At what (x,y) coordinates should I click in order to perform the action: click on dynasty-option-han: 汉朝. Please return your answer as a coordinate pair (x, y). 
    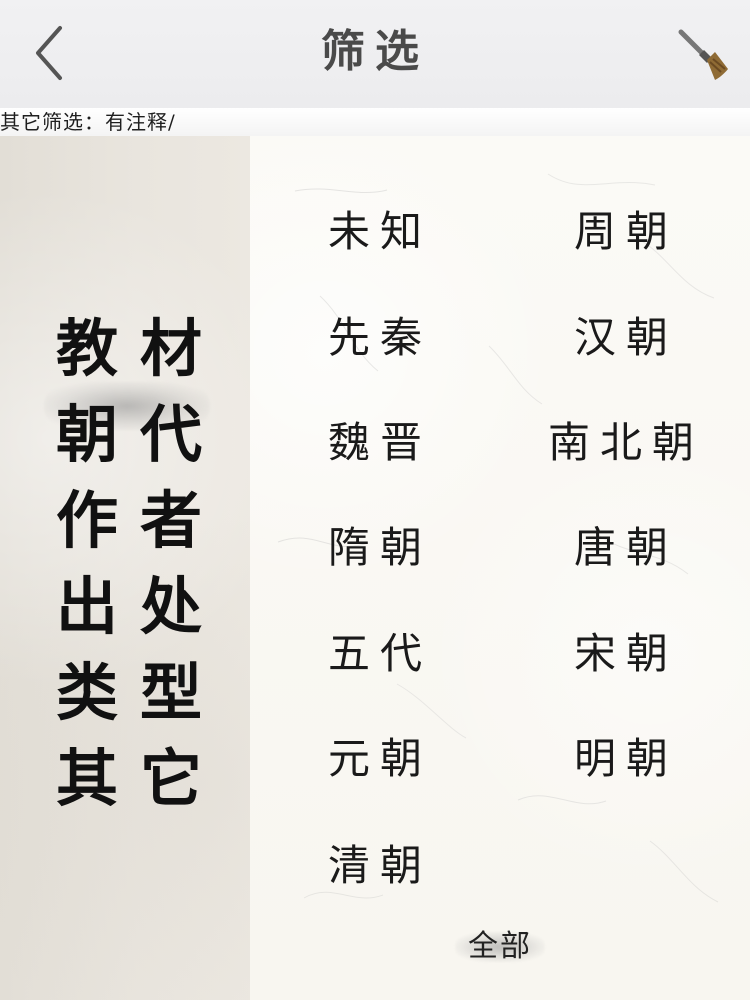
    Looking at the image, I should click on (626, 338).